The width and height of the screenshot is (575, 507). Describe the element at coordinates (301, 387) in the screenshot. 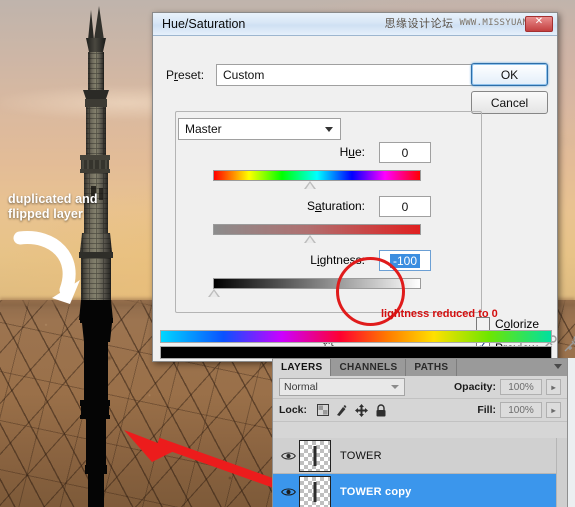

I see `blend-mode-value: Normal` at that location.